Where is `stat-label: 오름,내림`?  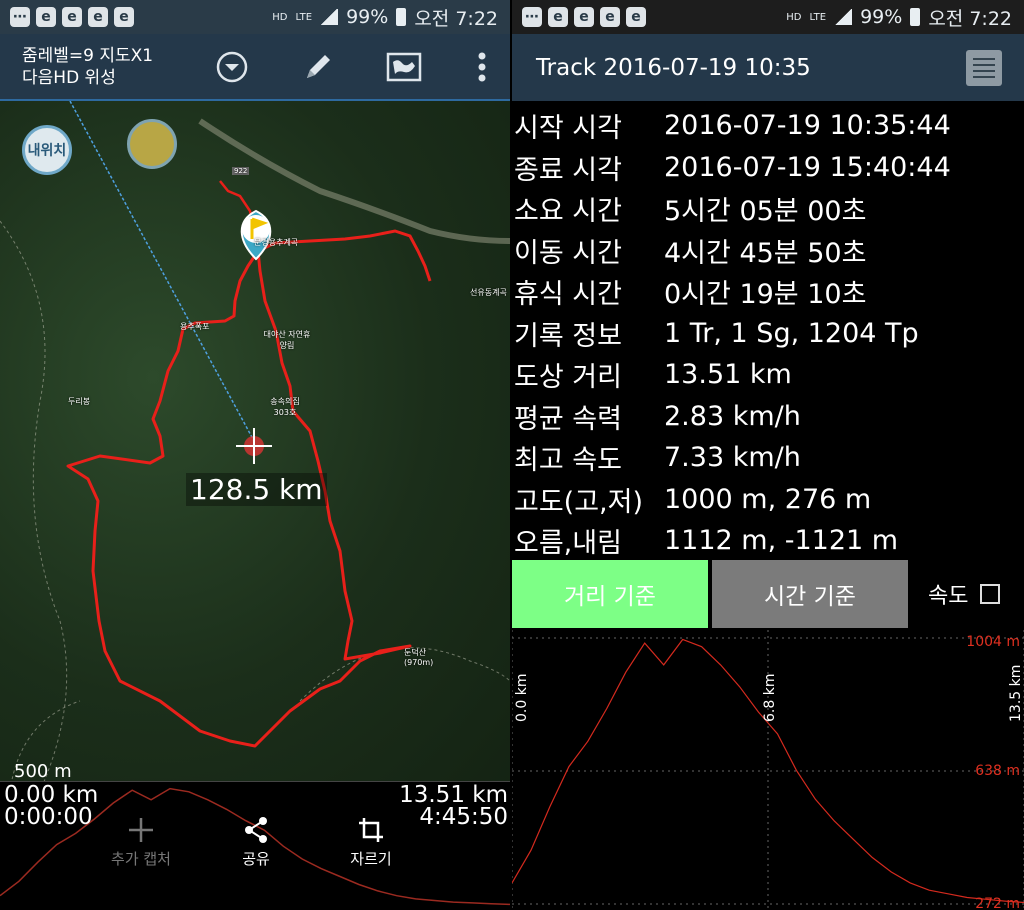
stat-label: 오름,내림 is located at coordinates (568, 544).